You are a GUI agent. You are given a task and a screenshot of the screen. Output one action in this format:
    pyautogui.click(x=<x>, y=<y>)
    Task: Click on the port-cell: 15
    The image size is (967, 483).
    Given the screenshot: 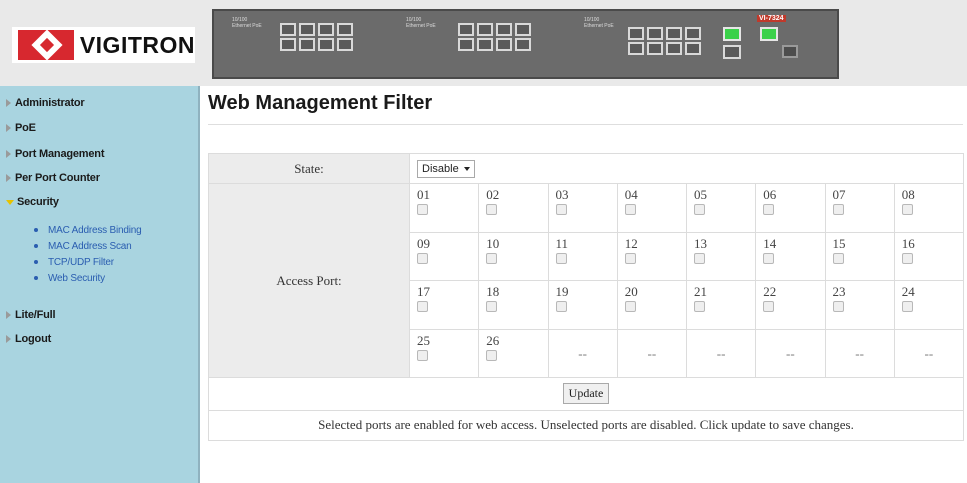 What is the action you would take?
    pyautogui.click(x=859, y=256)
    